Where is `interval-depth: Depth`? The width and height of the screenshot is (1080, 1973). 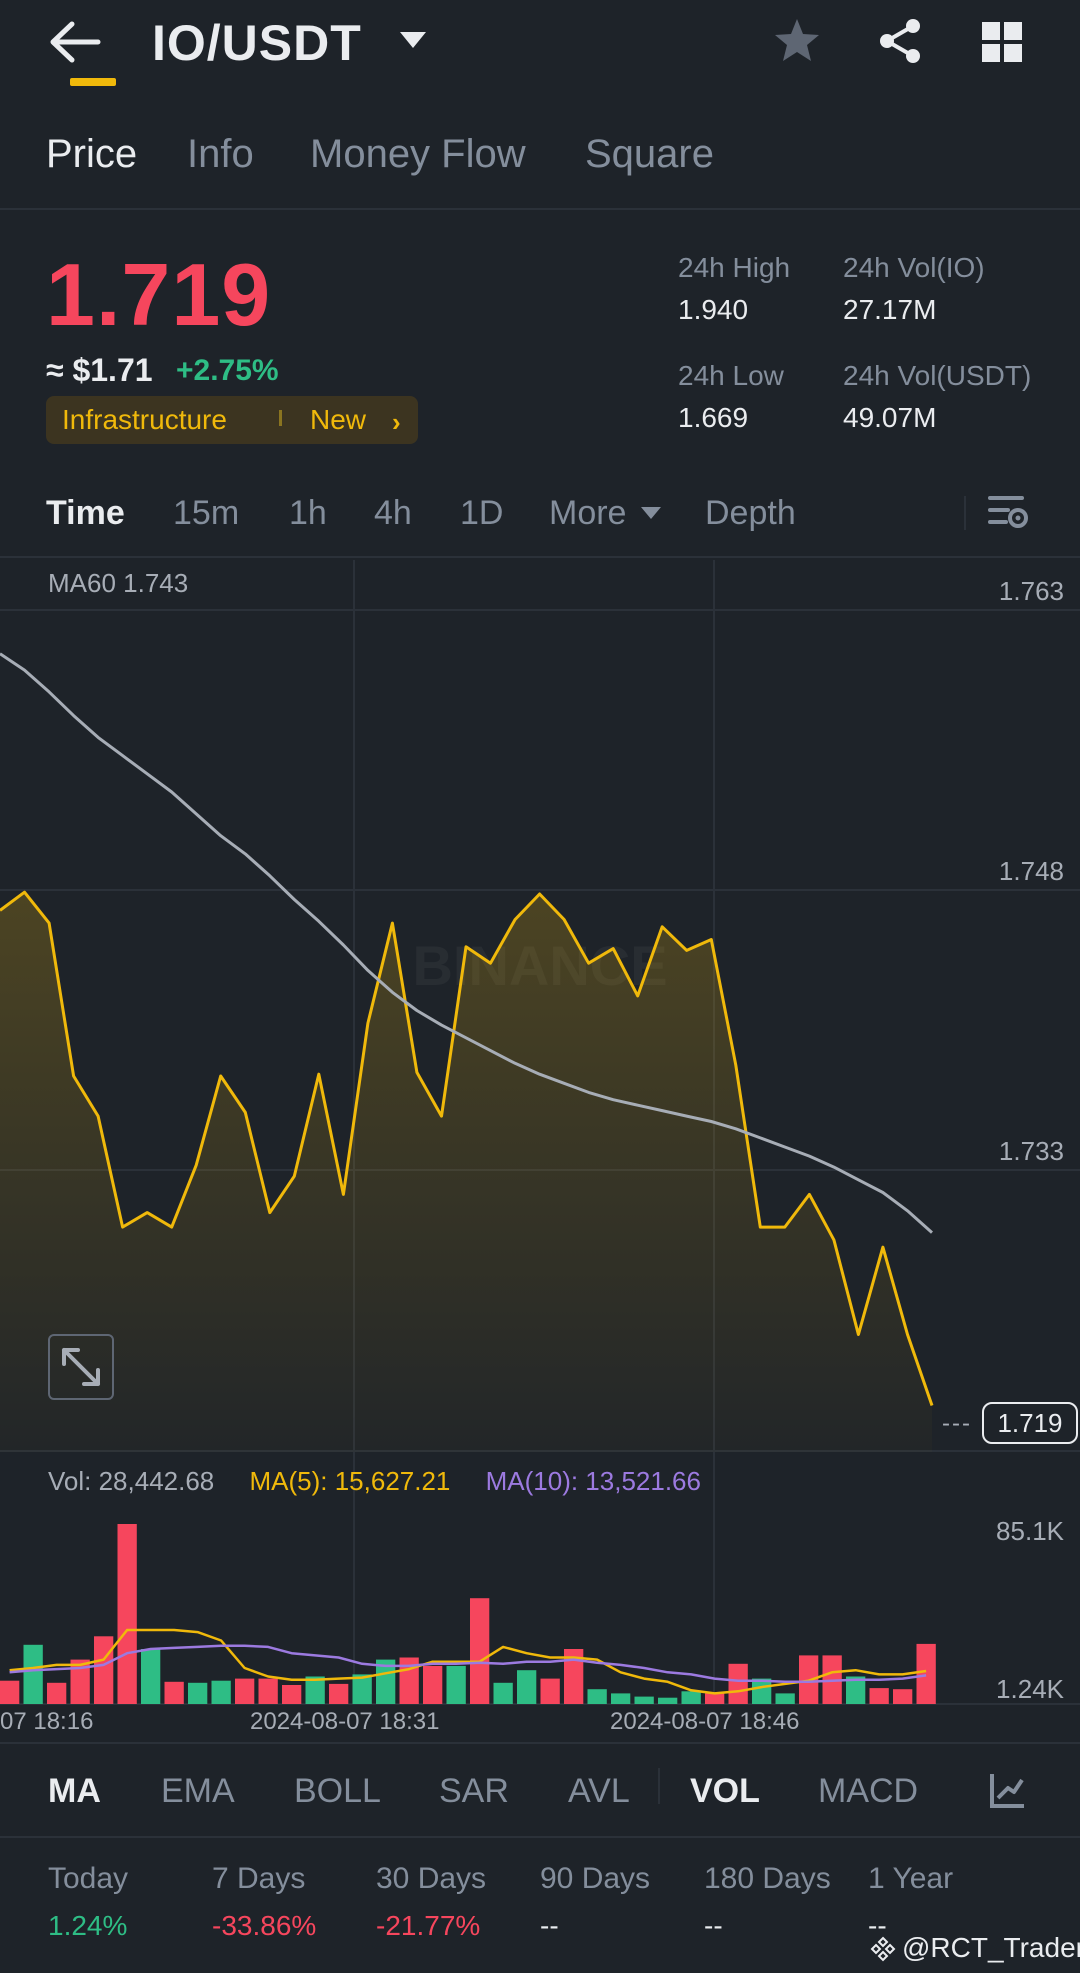
interval-depth: Depth is located at coordinates (750, 513).